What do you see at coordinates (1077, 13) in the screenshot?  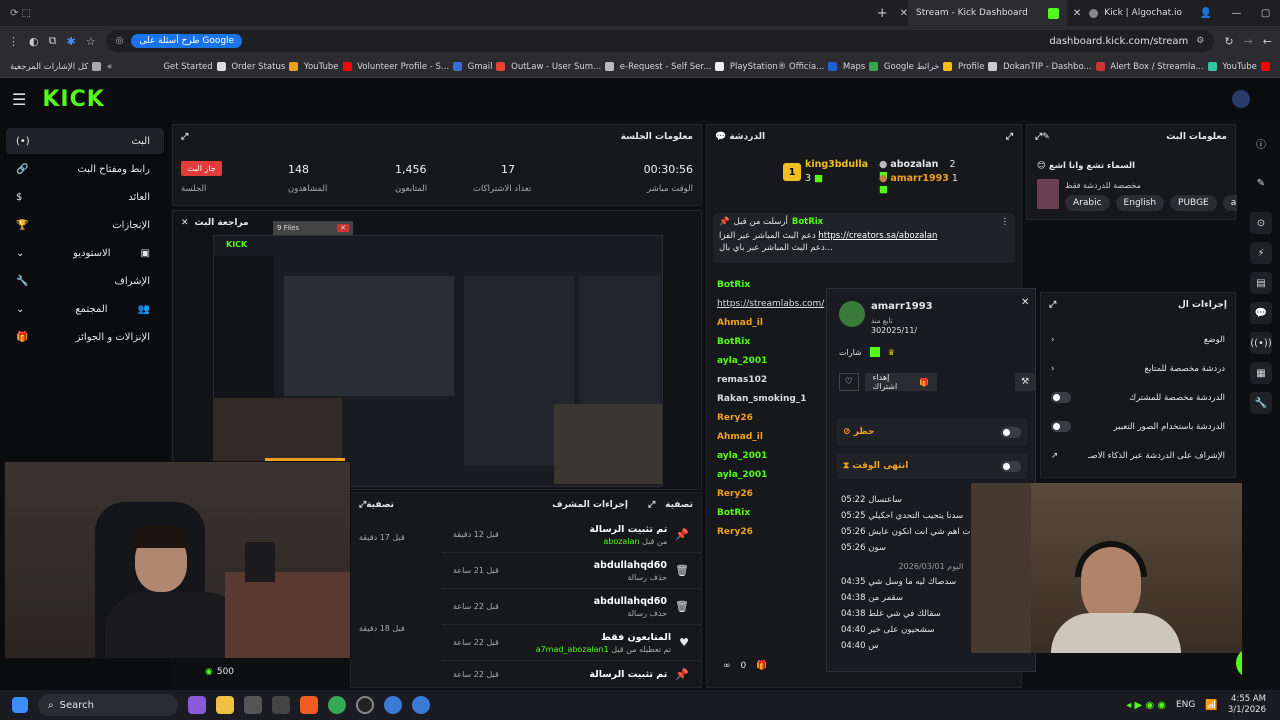 I see `close-tab-icon: ✕` at bounding box center [1077, 13].